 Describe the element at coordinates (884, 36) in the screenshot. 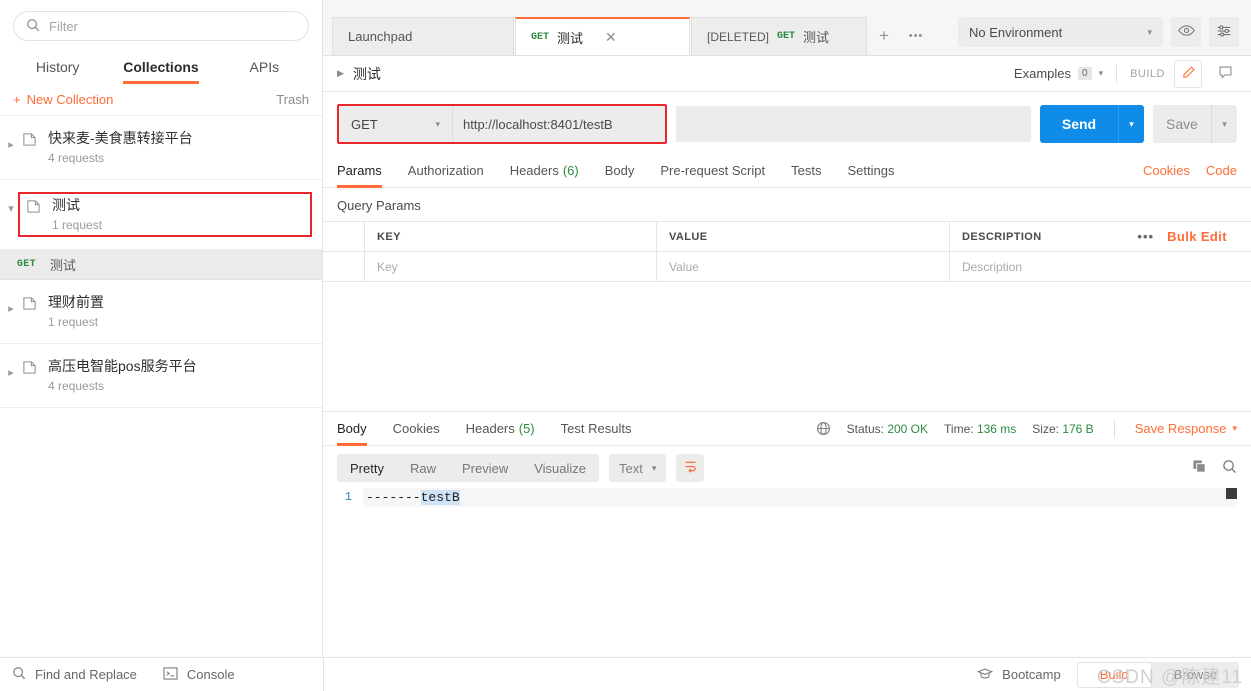

I see `new-tab-button: +` at that location.